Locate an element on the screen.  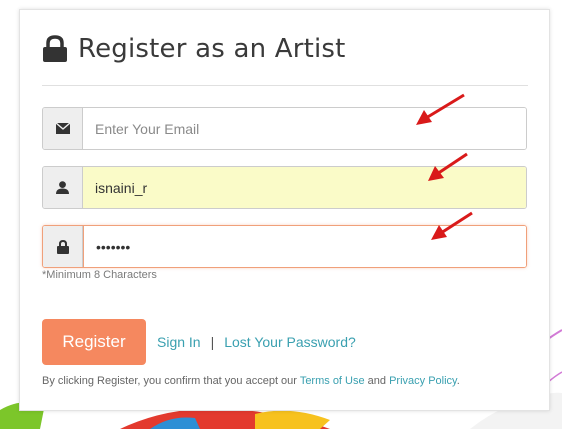
register-button: Register is located at coordinates (94, 342).